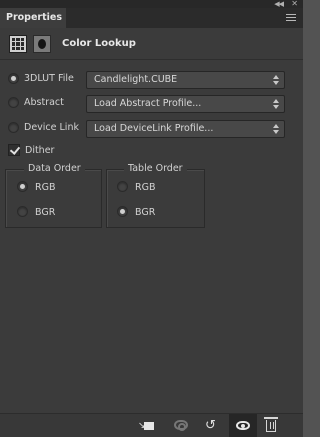 The image size is (320, 437). What do you see at coordinates (155, 169) in the screenshot?
I see `table-order-title: Table Order` at bounding box center [155, 169].